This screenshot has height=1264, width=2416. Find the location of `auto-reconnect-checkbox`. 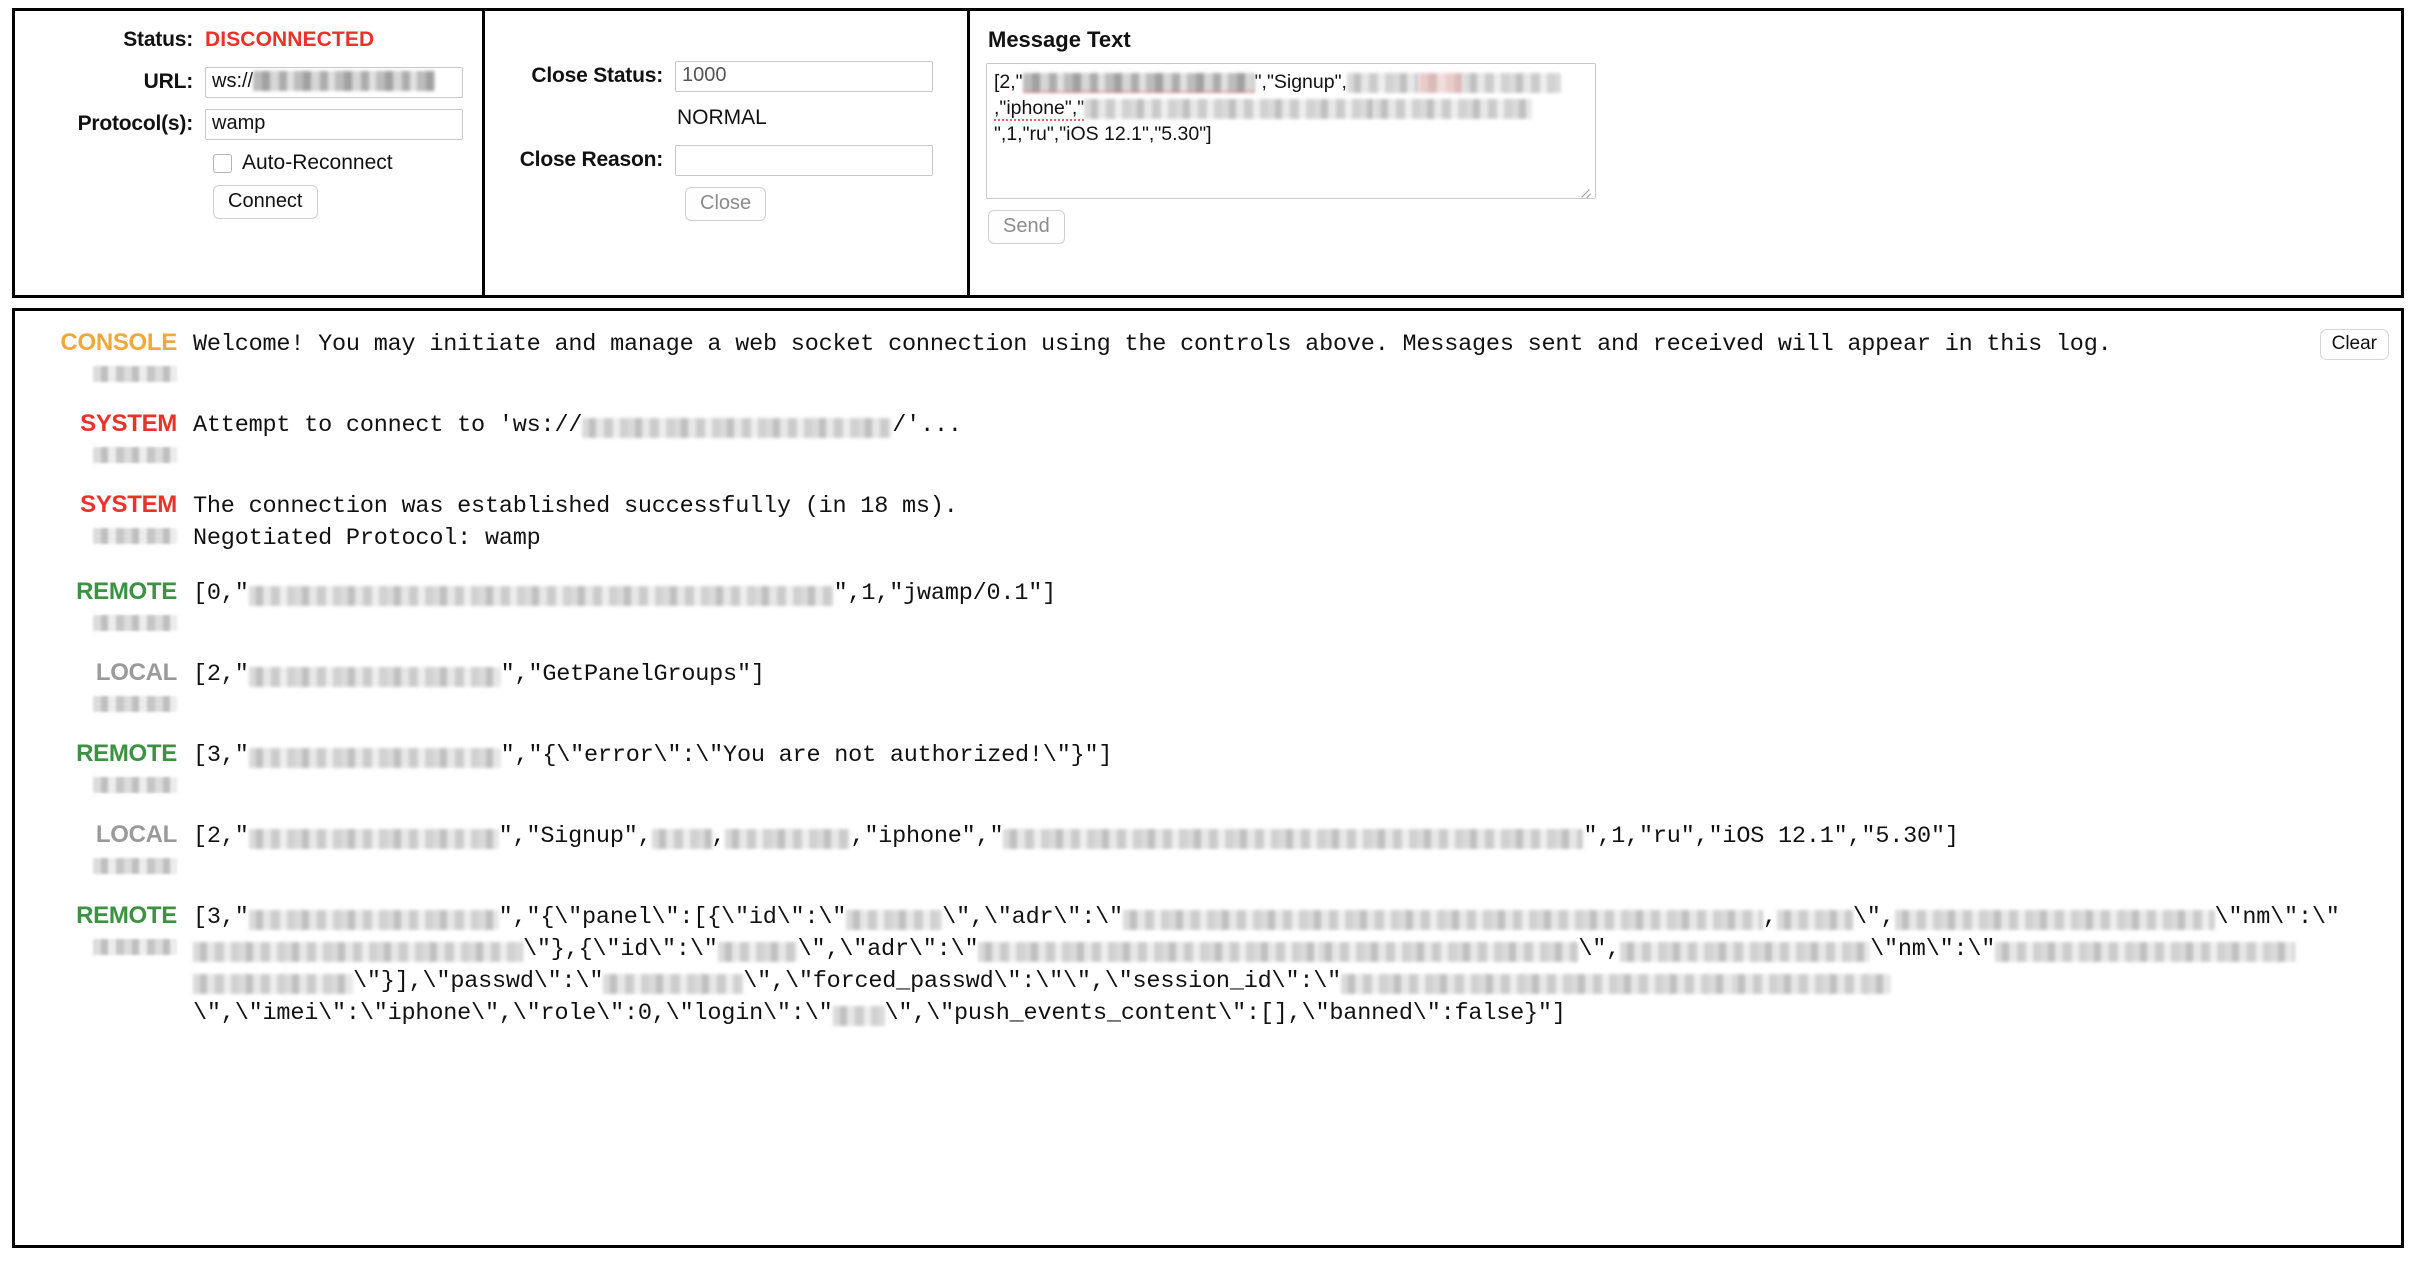

auto-reconnect-checkbox is located at coordinates (222, 163).